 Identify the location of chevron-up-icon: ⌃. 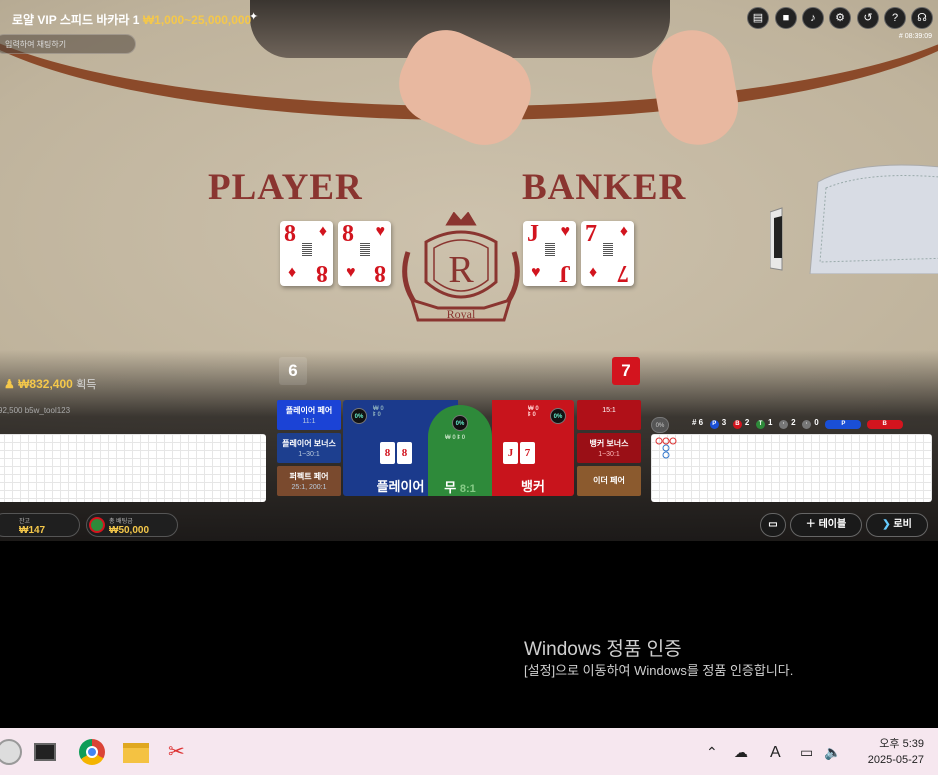
(712, 752).